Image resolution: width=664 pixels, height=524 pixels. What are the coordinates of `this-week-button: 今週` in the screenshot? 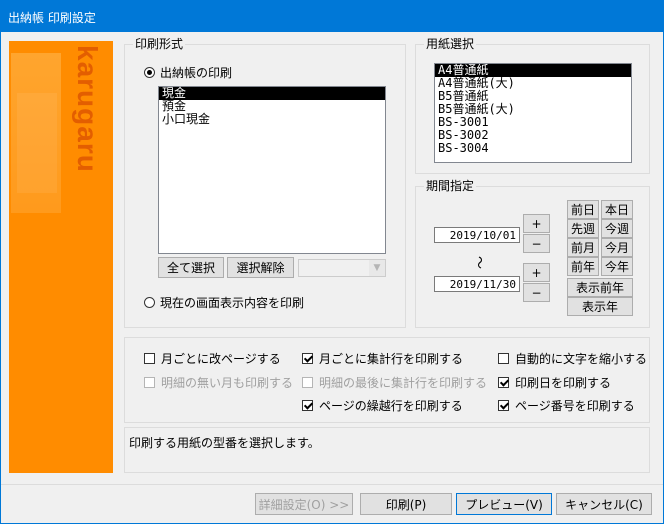 It's located at (617, 228).